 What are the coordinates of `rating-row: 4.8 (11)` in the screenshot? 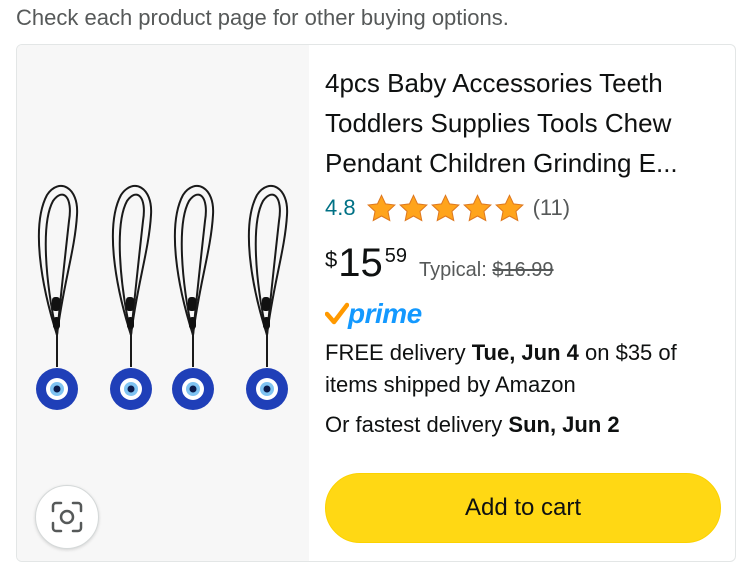 It's located at (447, 208).